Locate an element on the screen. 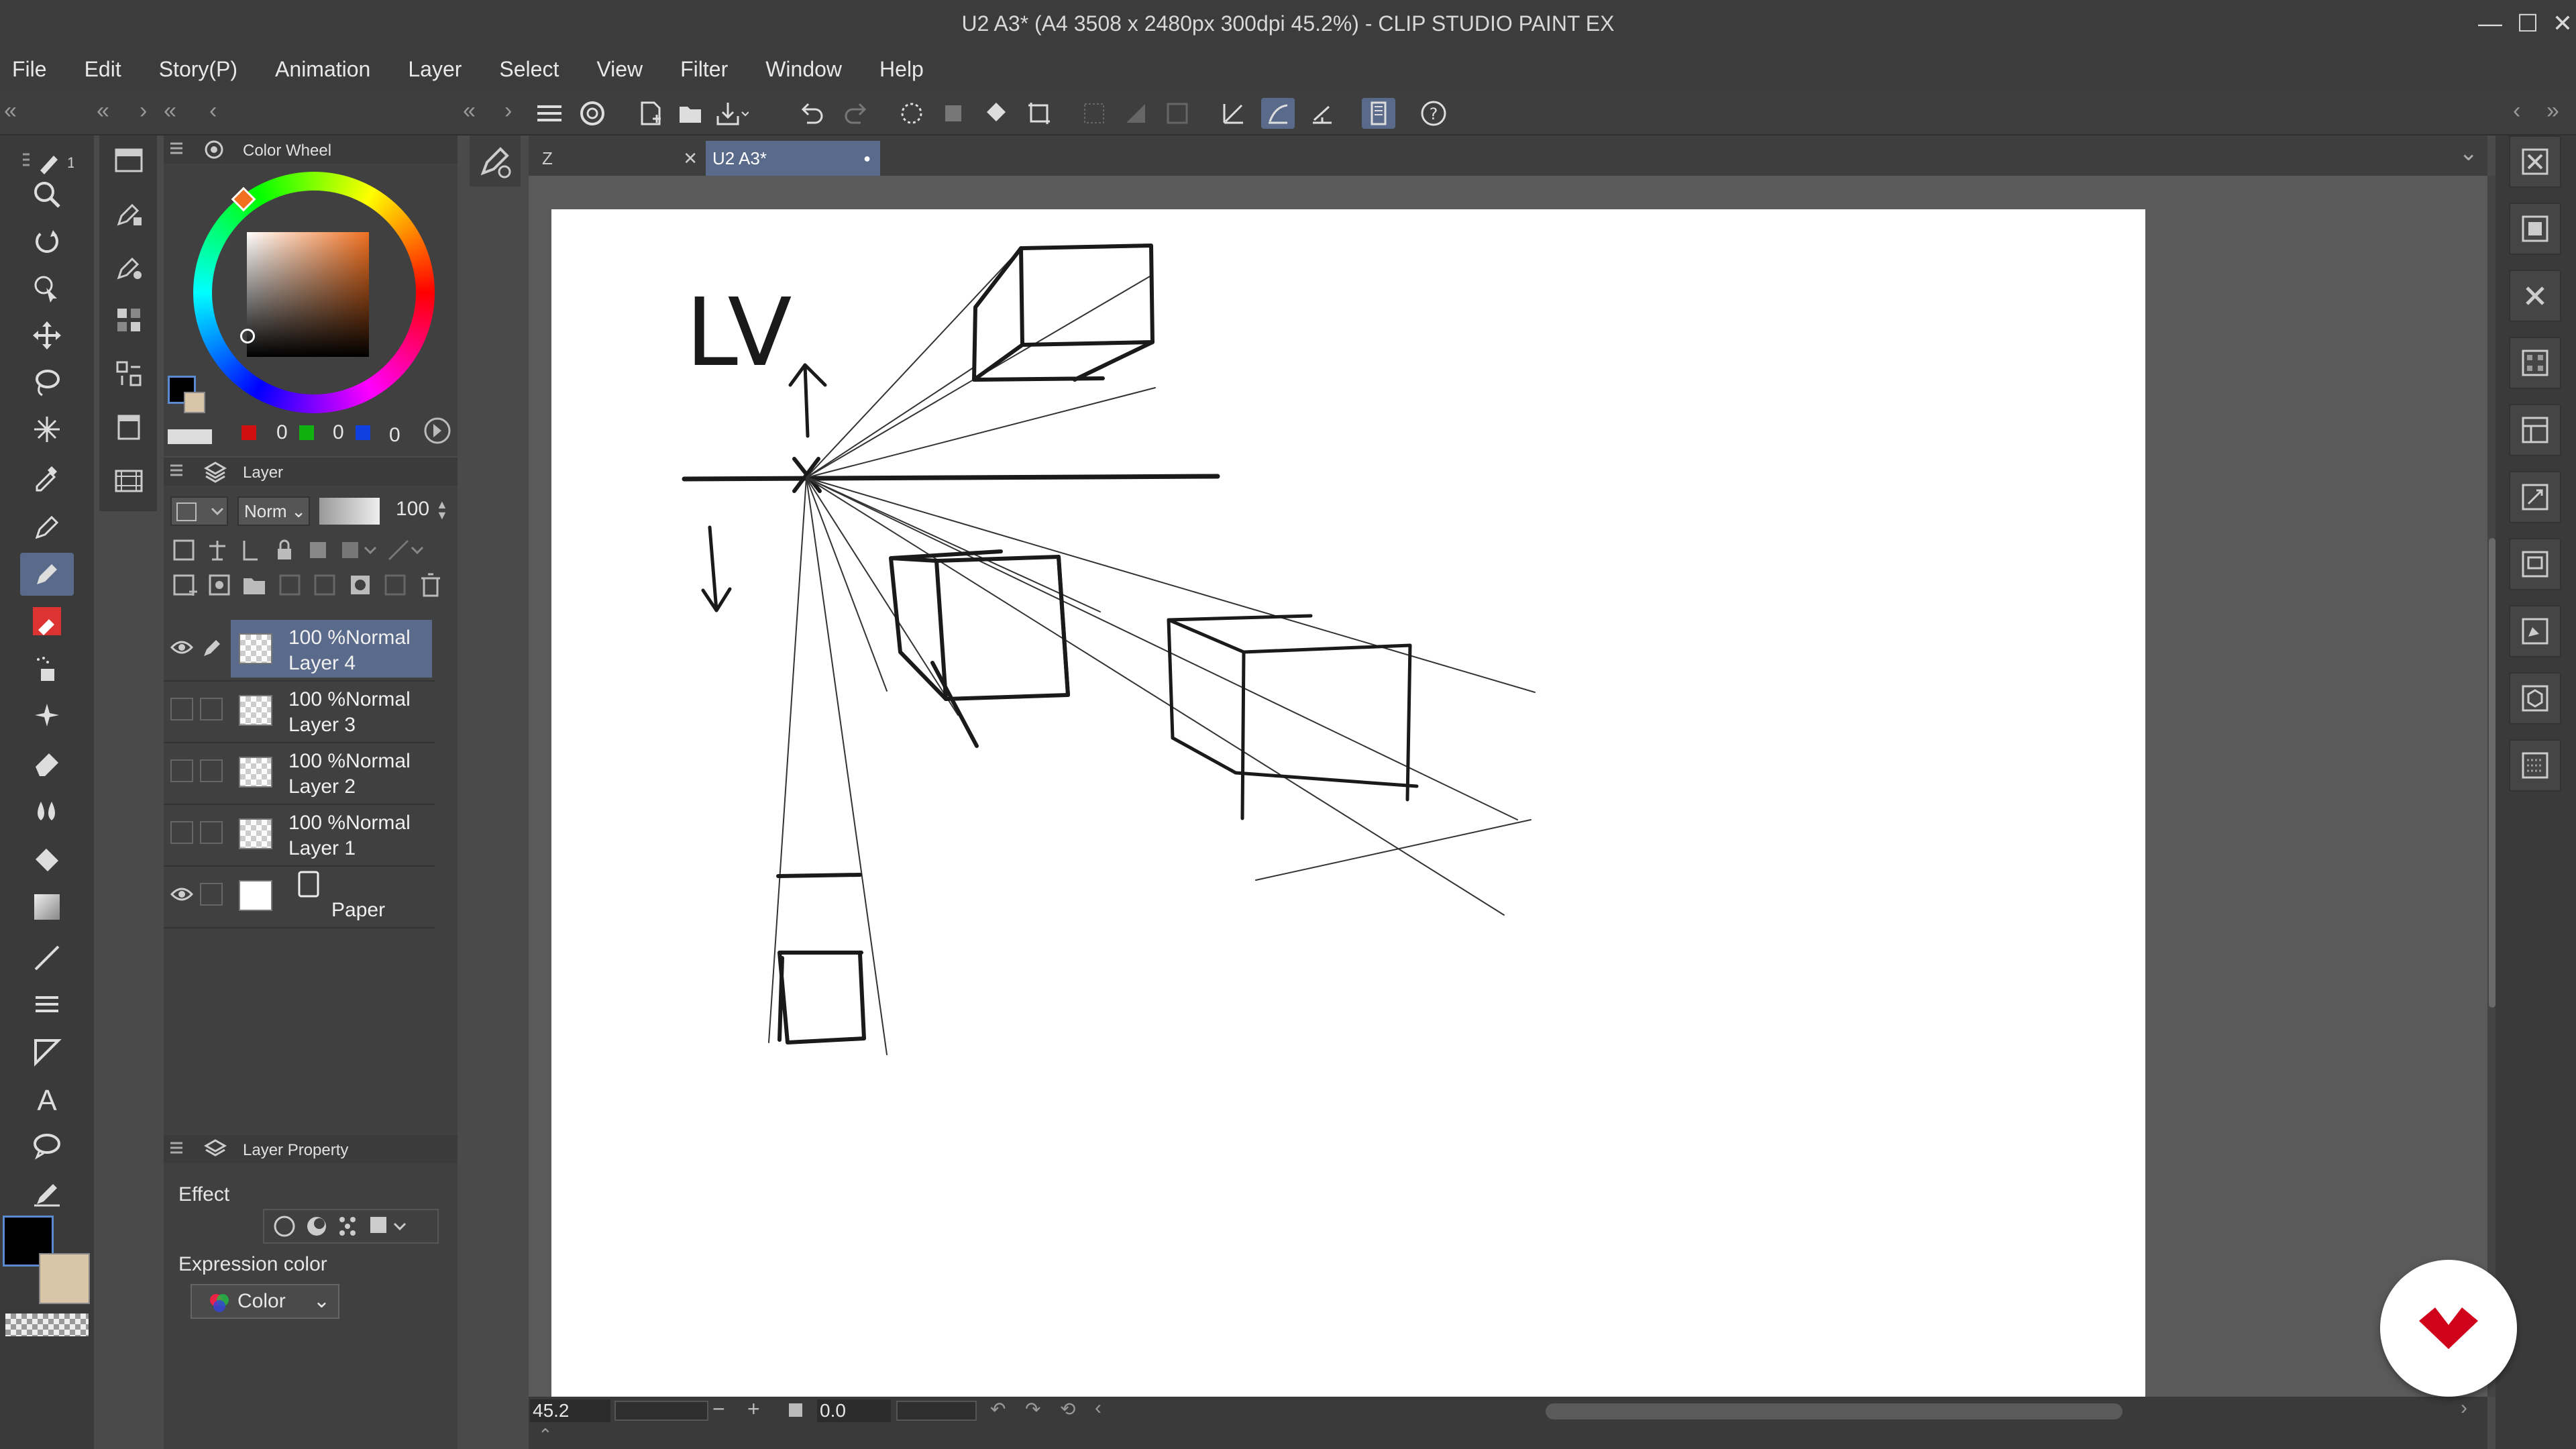  blend-icon is located at coordinates (47, 809).